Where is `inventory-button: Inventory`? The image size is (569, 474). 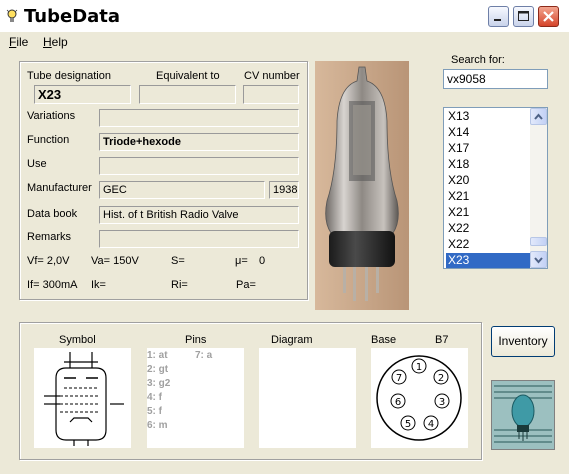 inventory-button: Inventory is located at coordinates (523, 341).